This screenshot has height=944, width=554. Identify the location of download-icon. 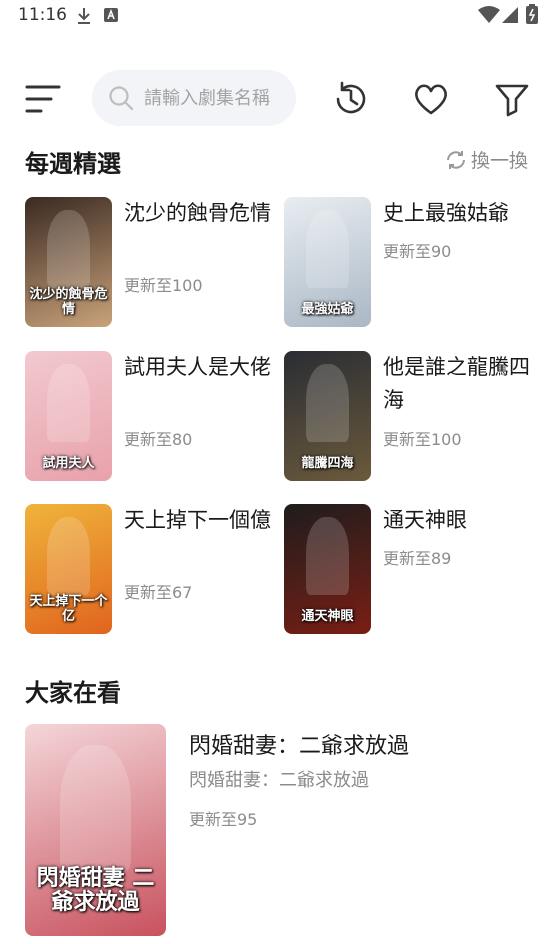
(84, 16).